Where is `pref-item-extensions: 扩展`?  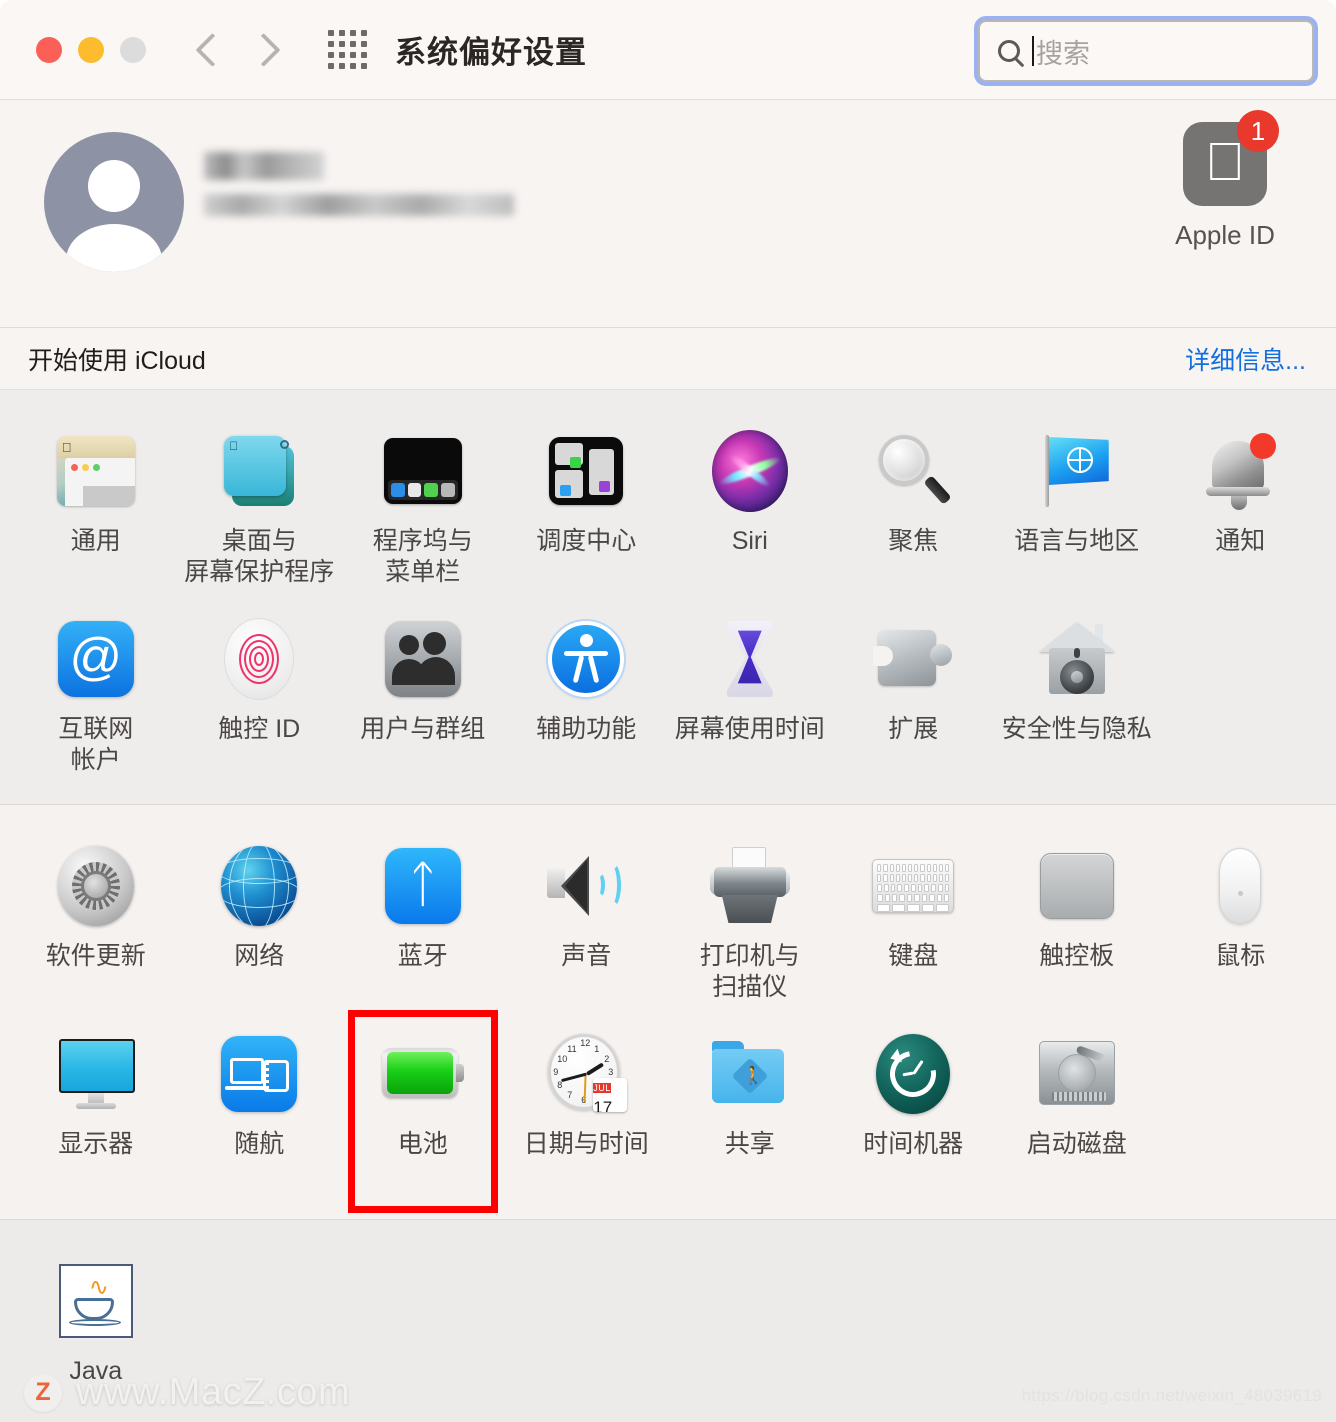 pref-item-extensions: 扩展 is located at coordinates (914, 693).